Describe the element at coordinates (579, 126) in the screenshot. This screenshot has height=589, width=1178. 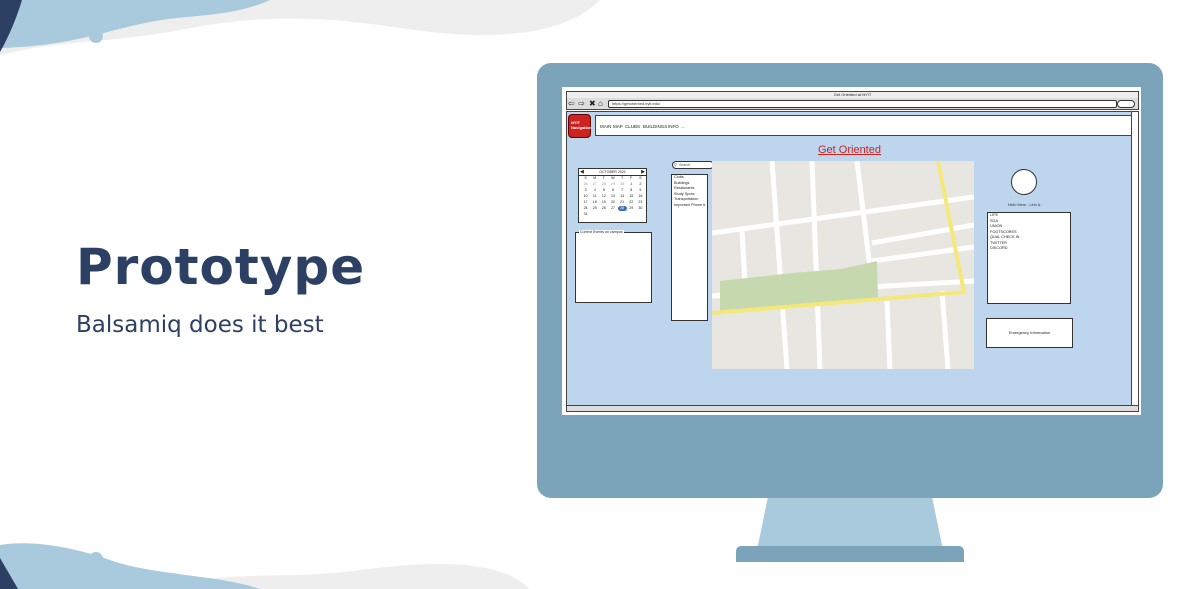
I see `app-logo: NYIT Navigation` at that location.